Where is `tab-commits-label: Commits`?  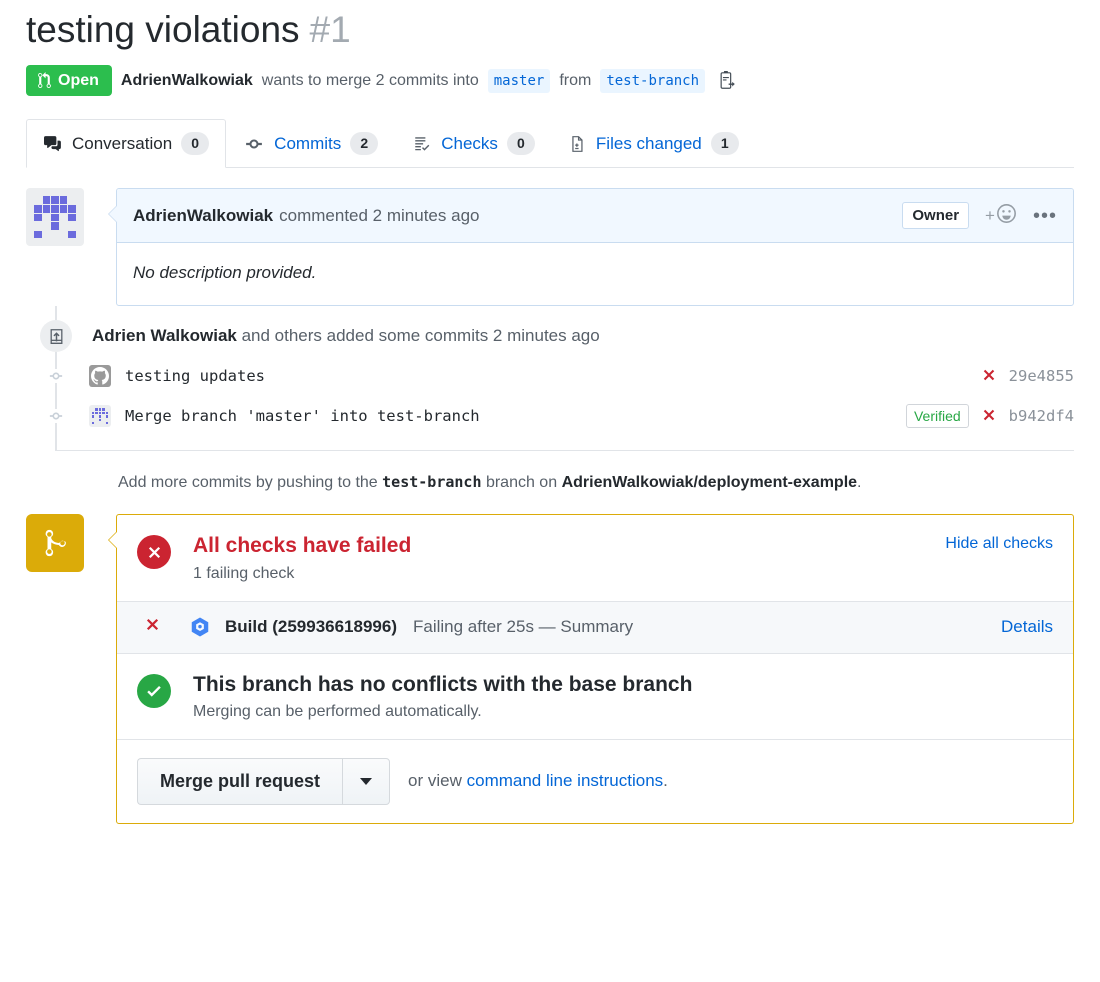
tab-commits-label: Commits is located at coordinates (308, 143).